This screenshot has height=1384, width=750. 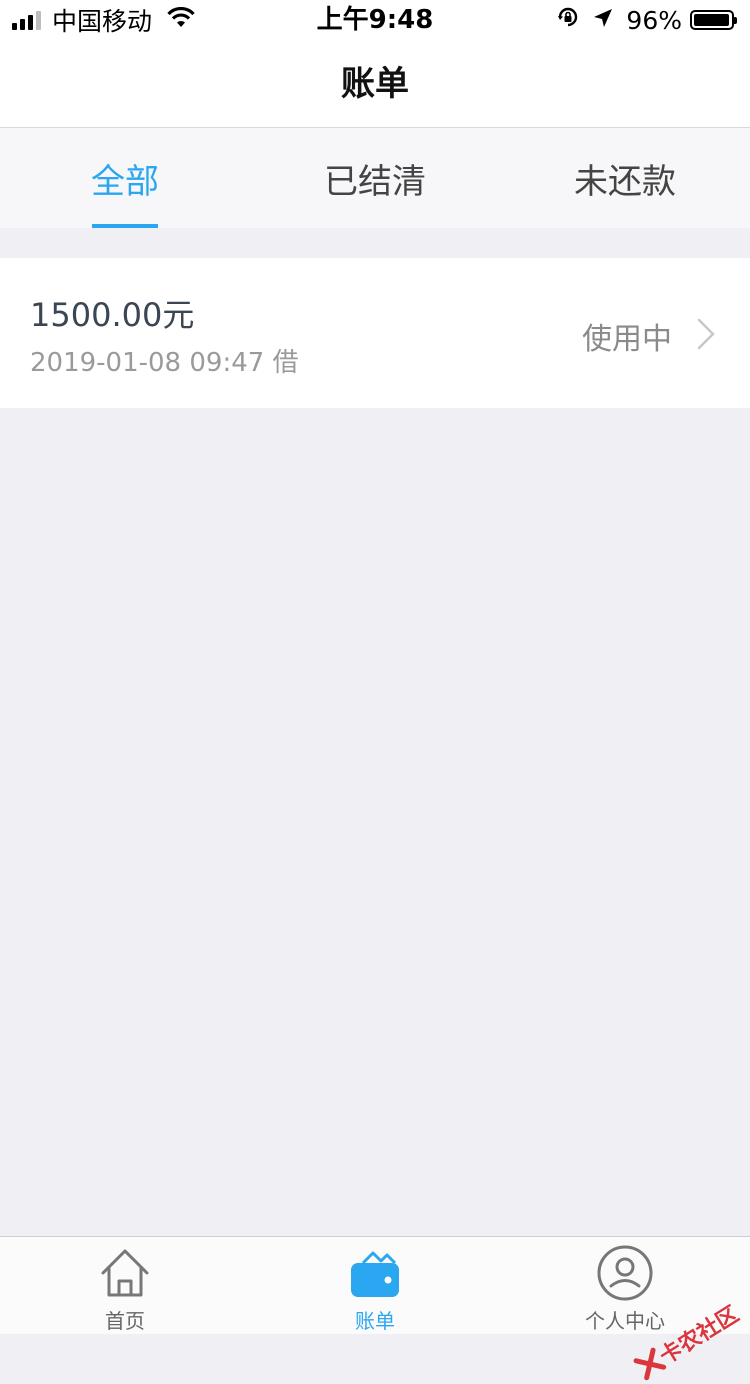 What do you see at coordinates (125, 226) in the screenshot?
I see `tab-active-indicator` at bounding box center [125, 226].